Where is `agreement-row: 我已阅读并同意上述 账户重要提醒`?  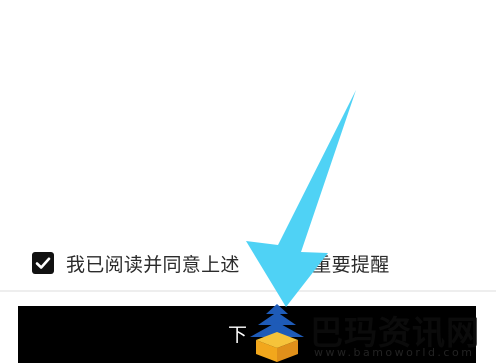
agreement-row: 我已阅读并同意上述 账户重要提醒 is located at coordinates (211, 263).